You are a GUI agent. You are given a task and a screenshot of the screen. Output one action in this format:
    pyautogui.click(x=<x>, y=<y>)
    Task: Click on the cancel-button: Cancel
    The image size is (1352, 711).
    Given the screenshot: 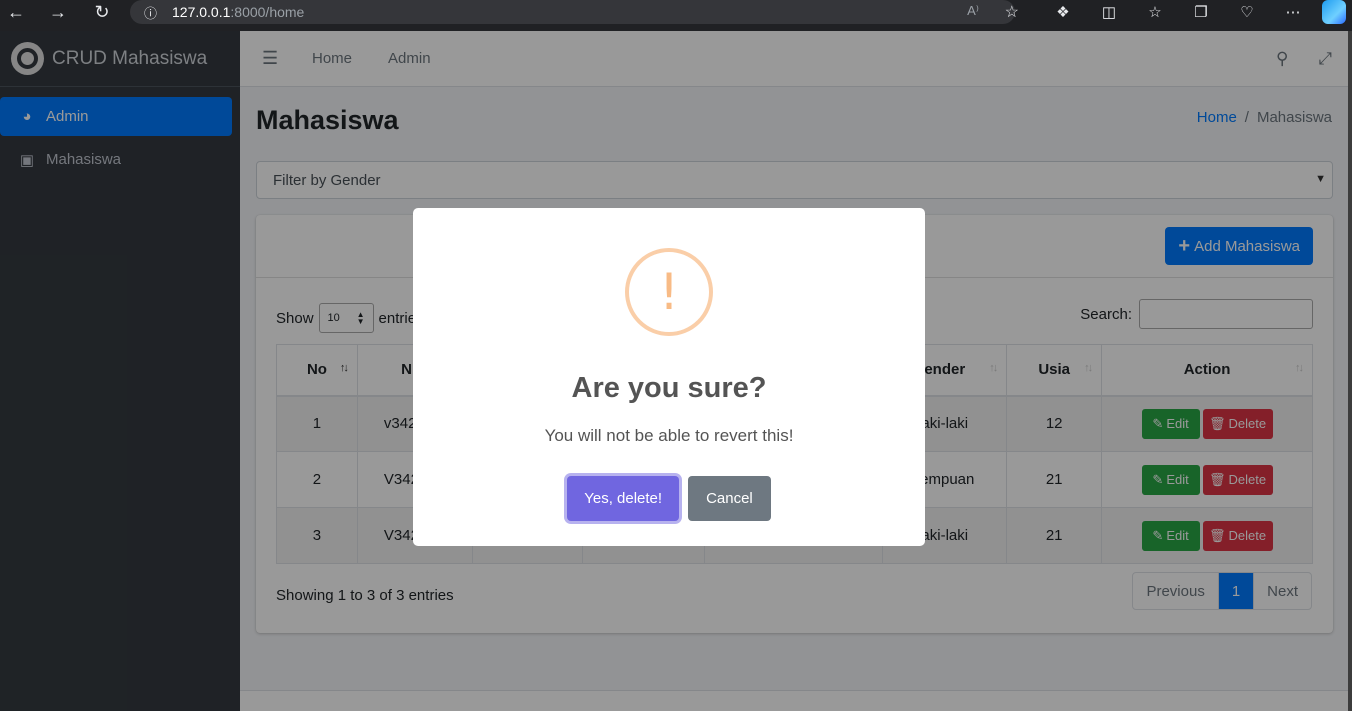 What is the action you would take?
    pyautogui.click(x=729, y=498)
    